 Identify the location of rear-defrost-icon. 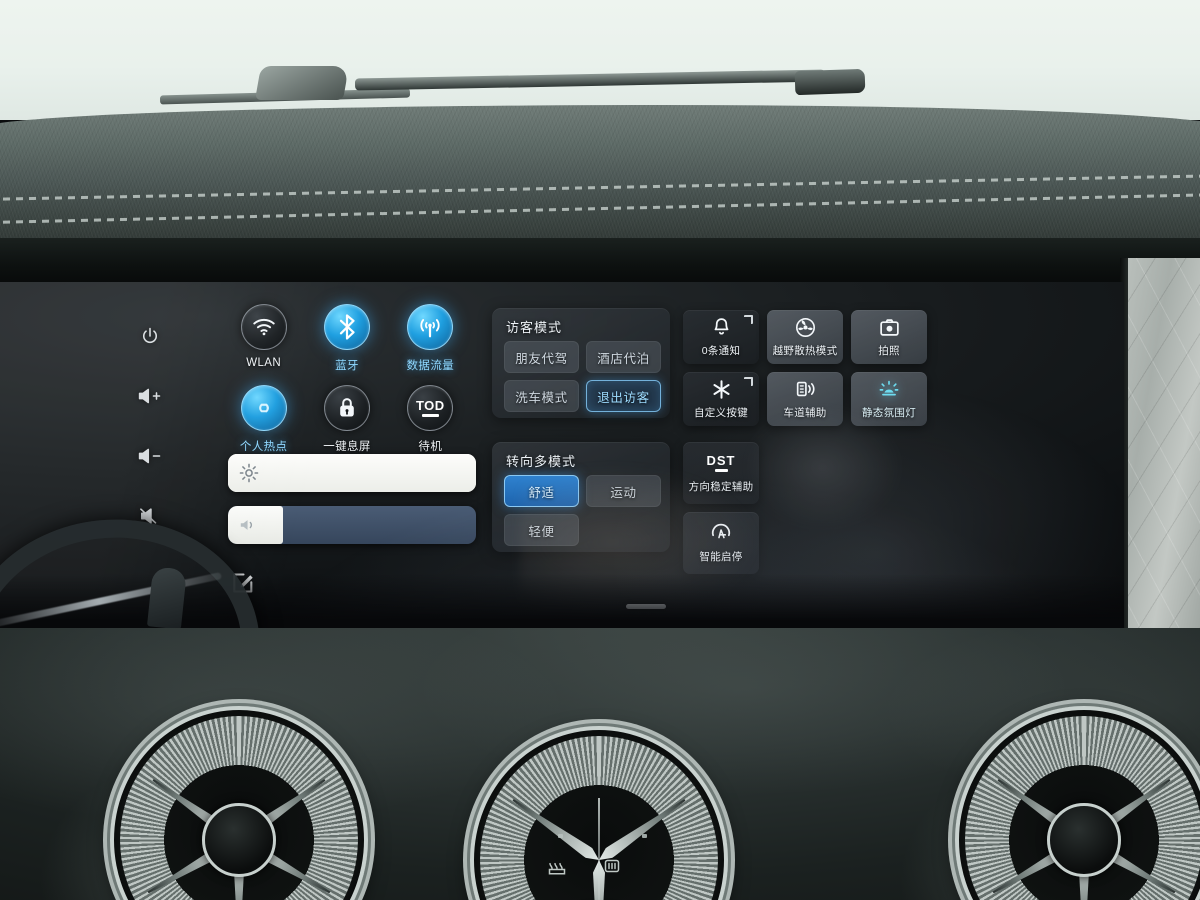
(557, 866).